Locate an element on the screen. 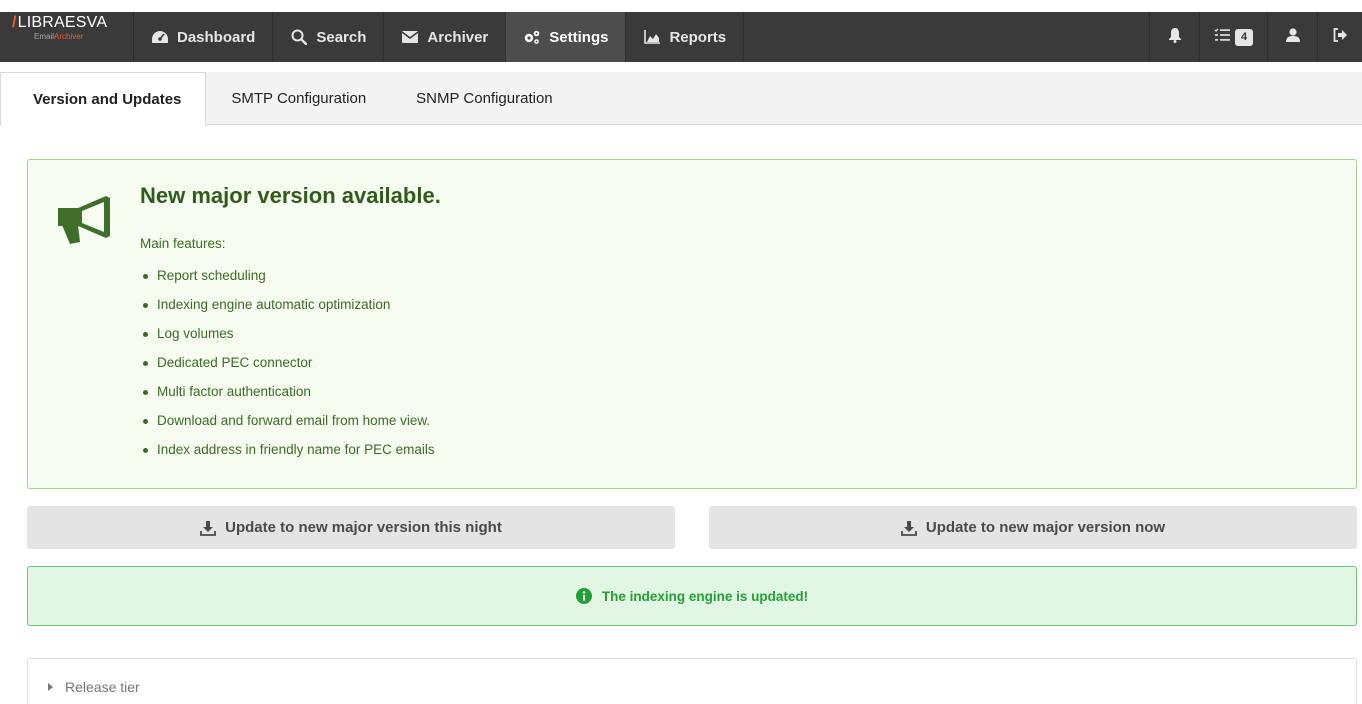 Image resolution: width=1362 pixels, height=704 pixels. dashboard-icon is located at coordinates (160, 37).